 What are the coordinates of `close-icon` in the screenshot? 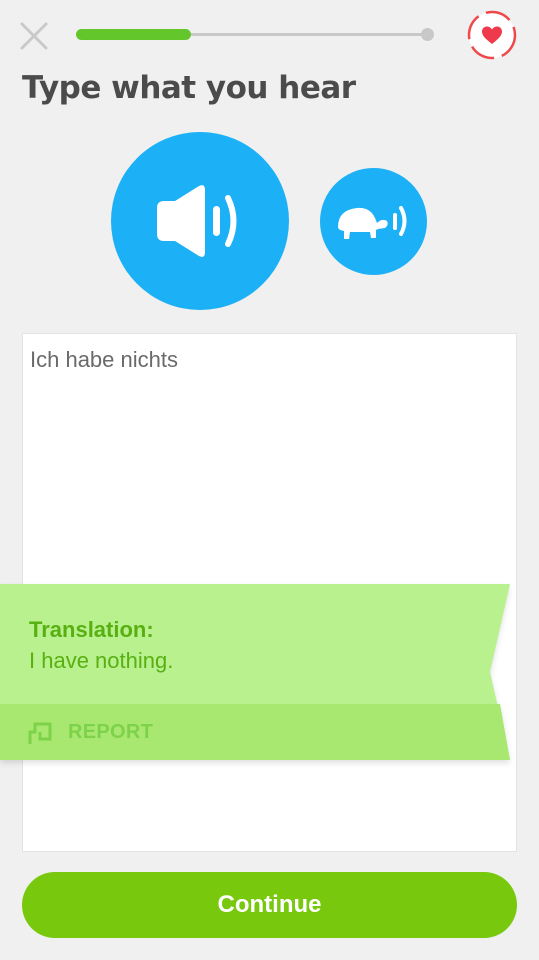 It's located at (34, 36).